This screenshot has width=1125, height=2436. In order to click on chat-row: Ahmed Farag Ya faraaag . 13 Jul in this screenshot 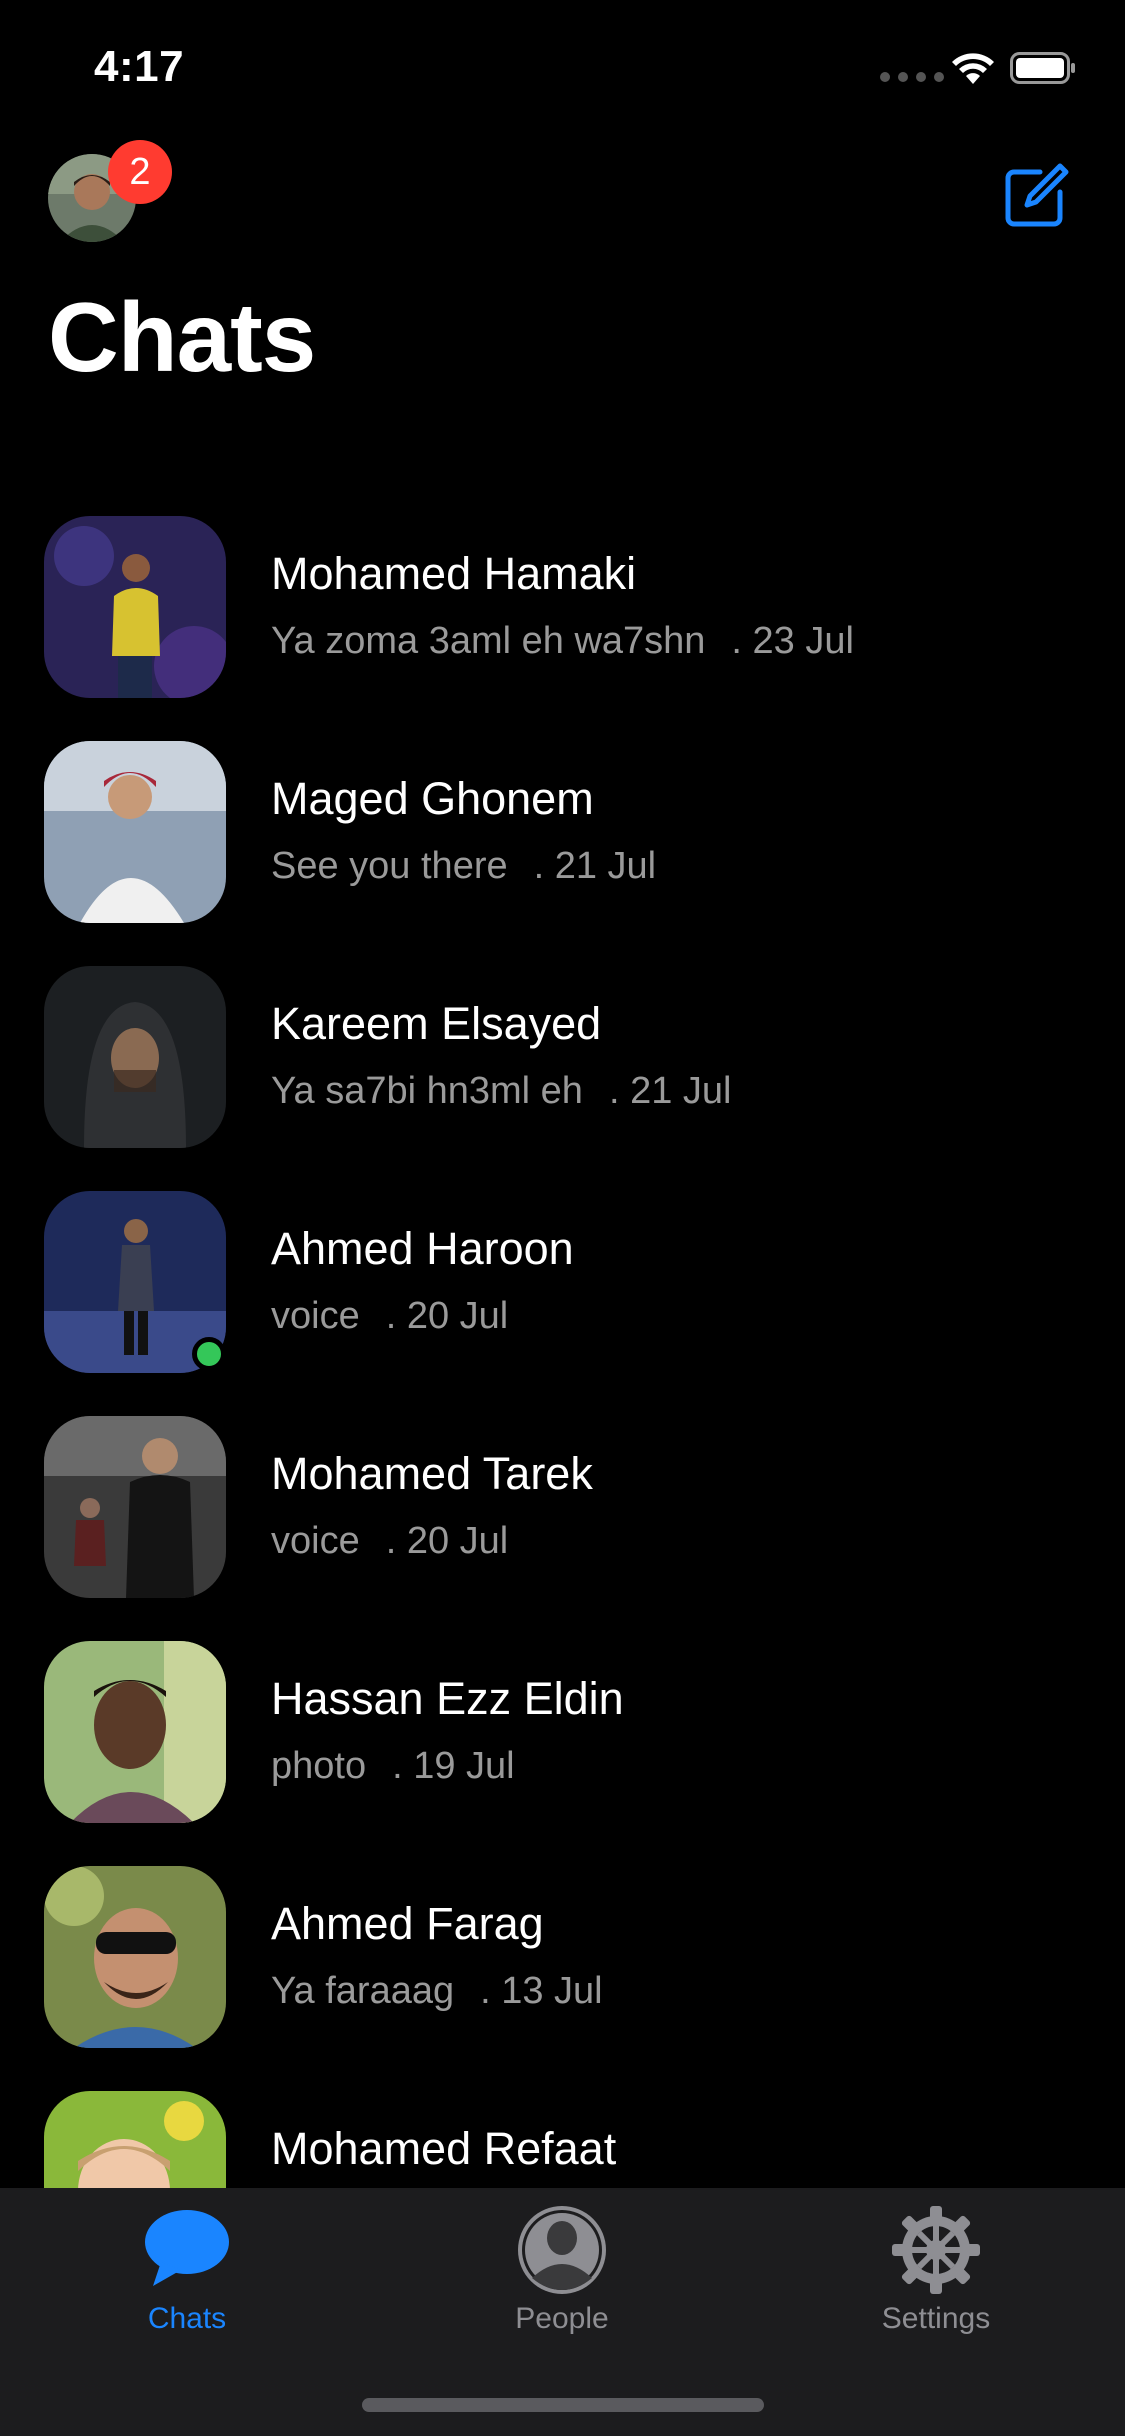, I will do `click(562, 1978)`.